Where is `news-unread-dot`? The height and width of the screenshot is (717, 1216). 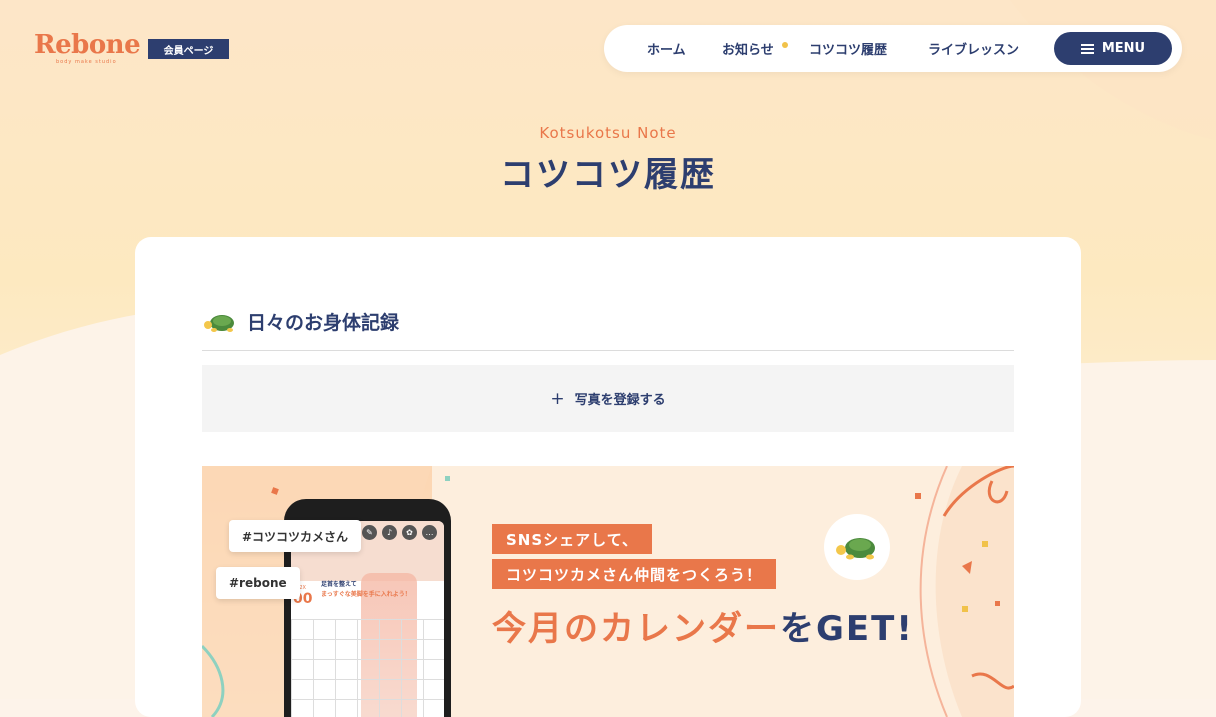
news-unread-dot is located at coordinates (785, 45).